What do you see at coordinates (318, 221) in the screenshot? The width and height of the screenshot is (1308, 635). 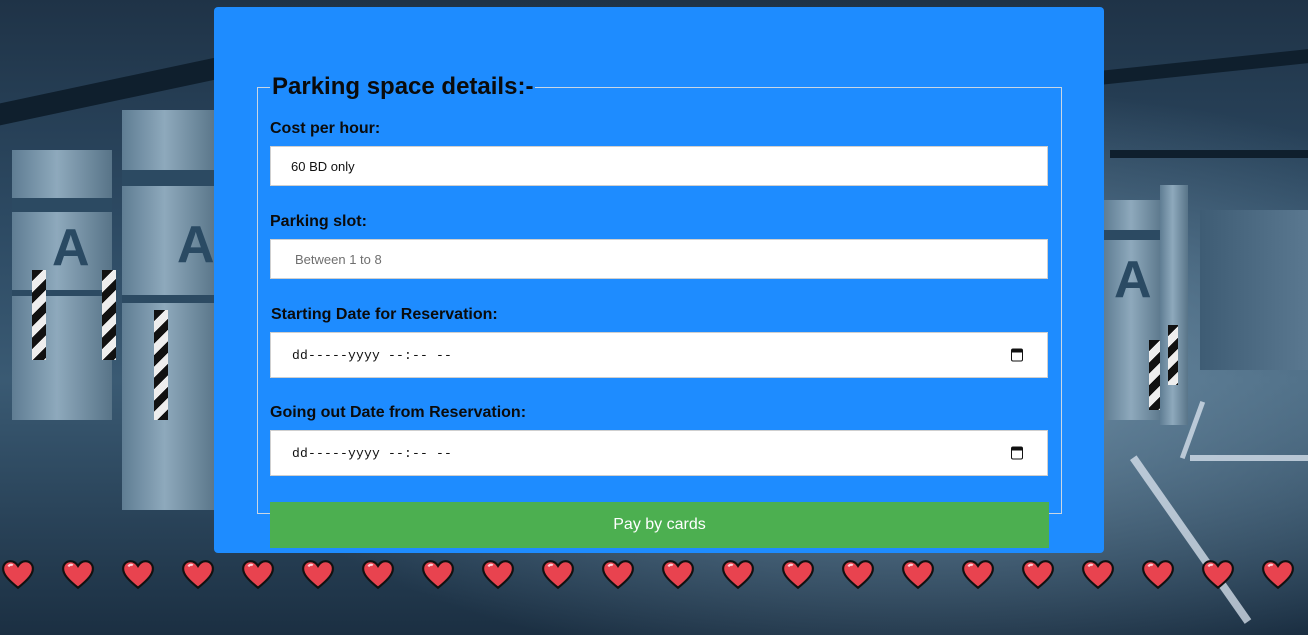 I see `slot-label: Parking slot:` at bounding box center [318, 221].